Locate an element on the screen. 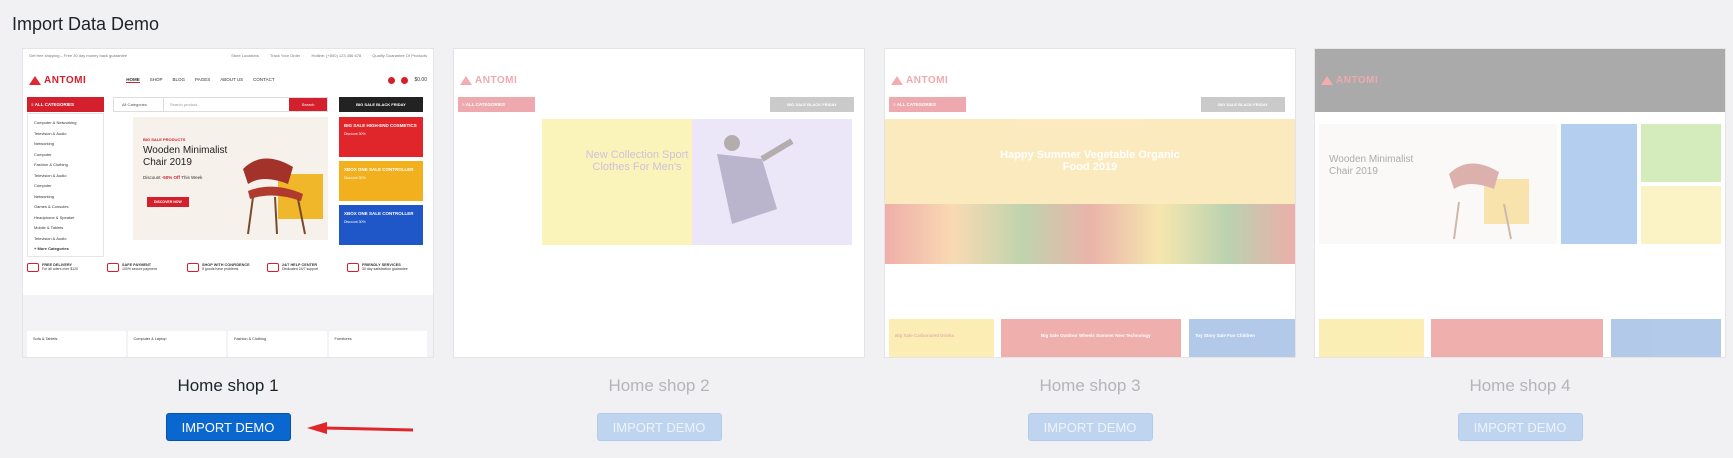 This screenshot has width=1733, height=458. promo-tile: Big Sale Carbonated Drinks is located at coordinates (941, 338).